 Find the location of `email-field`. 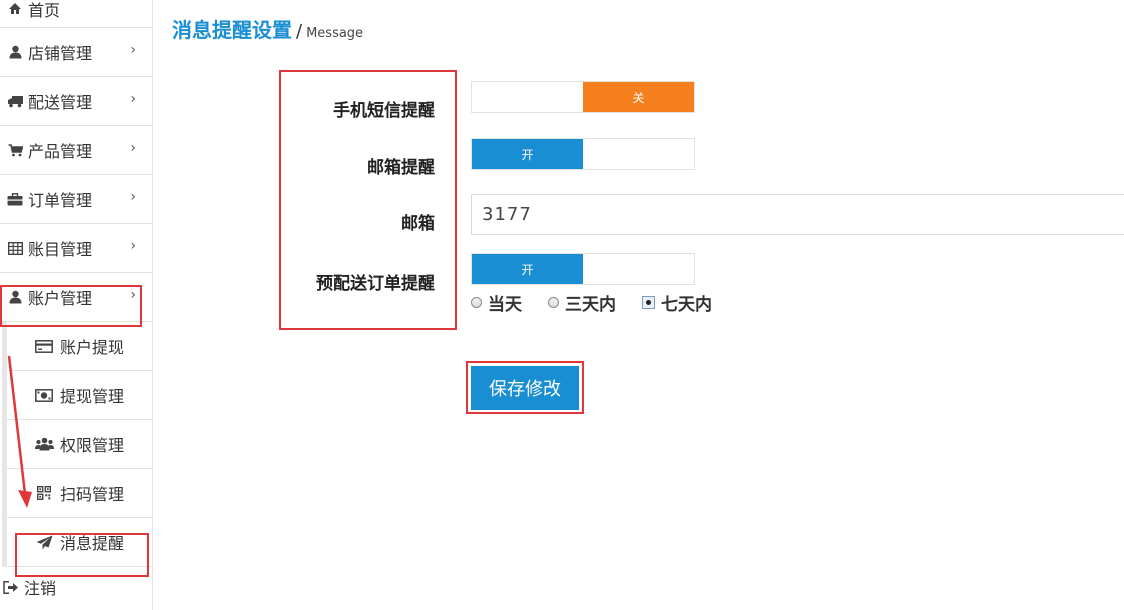

email-field is located at coordinates (797, 214).